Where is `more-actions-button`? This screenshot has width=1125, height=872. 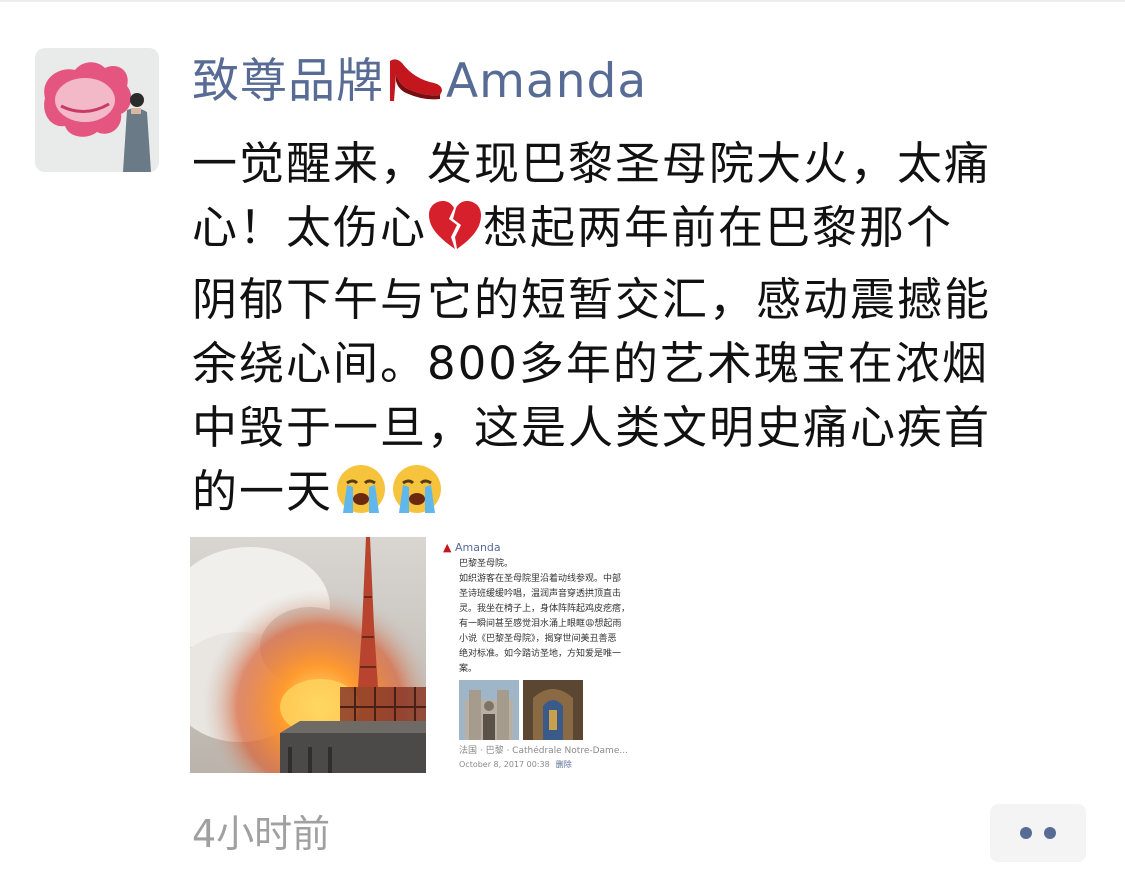
more-actions-button is located at coordinates (1038, 833).